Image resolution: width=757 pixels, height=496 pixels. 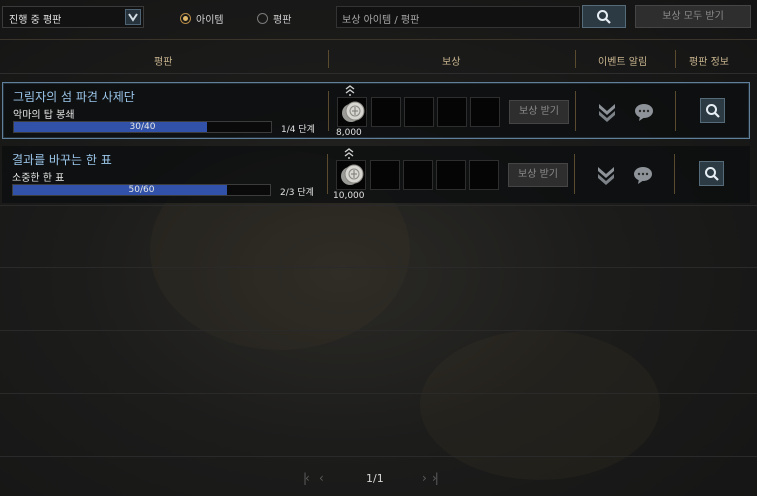 What do you see at coordinates (44, 115) in the screenshot?
I see `reputation-subtitle: 악마의 탑 봉쇄` at bounding box center [44, 115].